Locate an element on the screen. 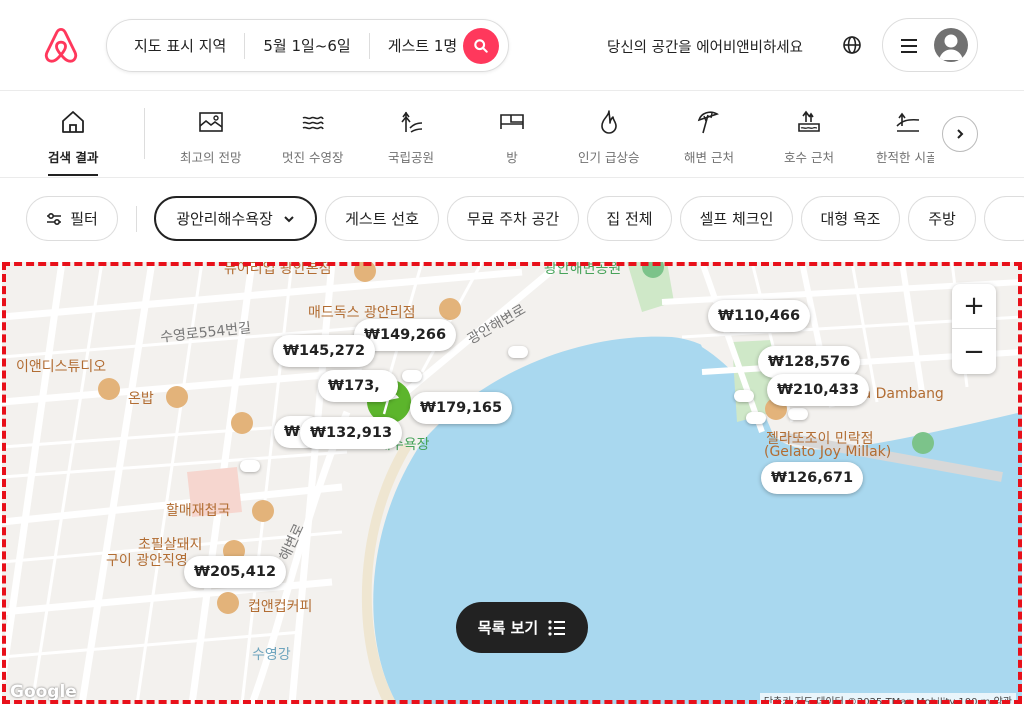 The height and width of the screenshot is (708, 1024). map-label: 광안해변공원 is located at coordinates (583, 269).